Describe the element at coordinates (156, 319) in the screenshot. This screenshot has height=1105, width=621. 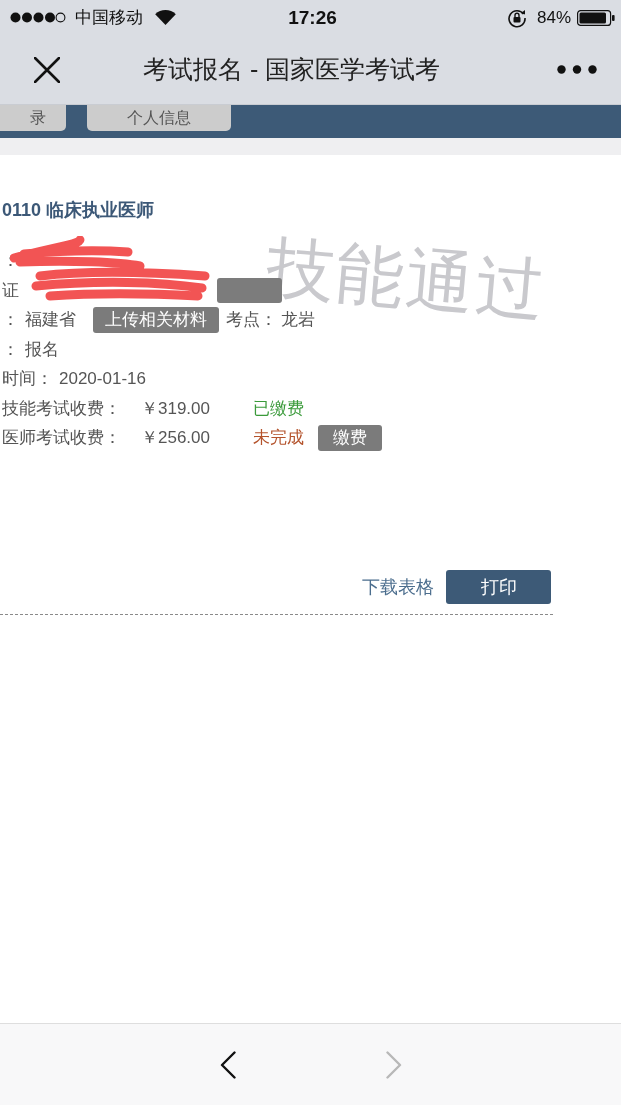
I see `upload-materials-button: 上传相关材料` at that location.